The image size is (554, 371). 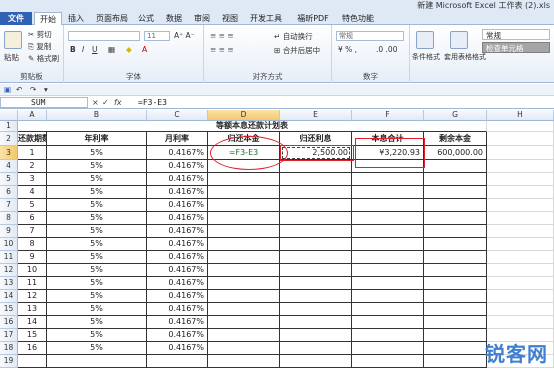 What do you see at coordinates (252, 126) in the screenshot?
I see `sheet-title: 等额本息还款计划表` at bounding box center [252, 126].